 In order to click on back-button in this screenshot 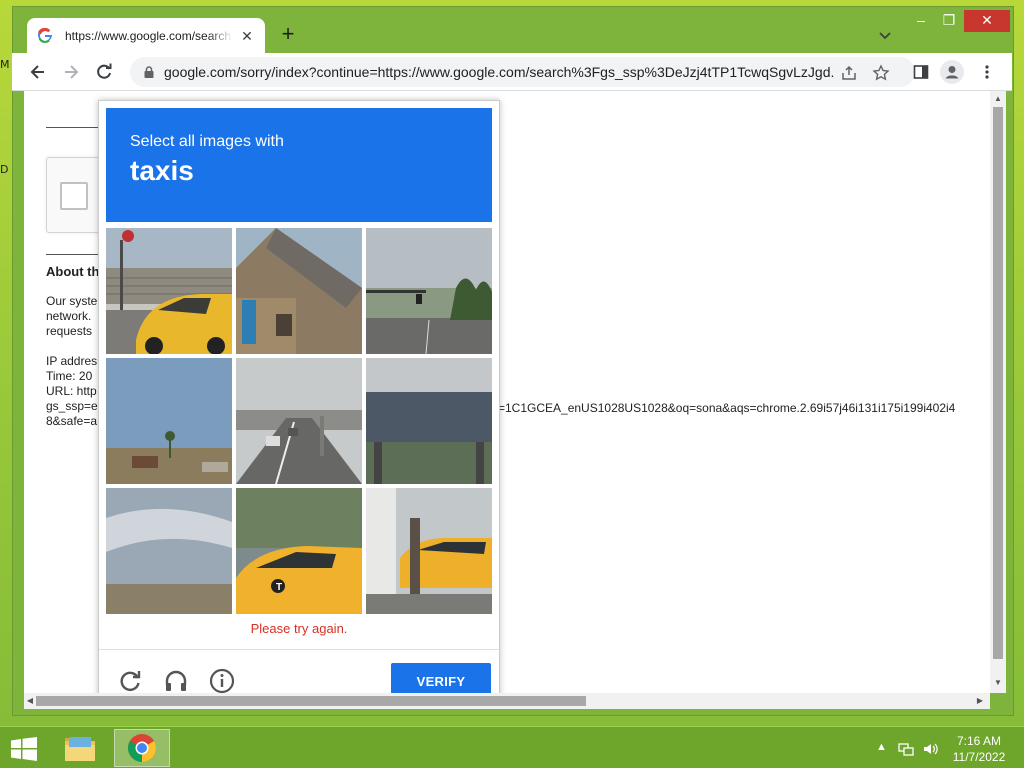, I will do `click(38, 72)`.